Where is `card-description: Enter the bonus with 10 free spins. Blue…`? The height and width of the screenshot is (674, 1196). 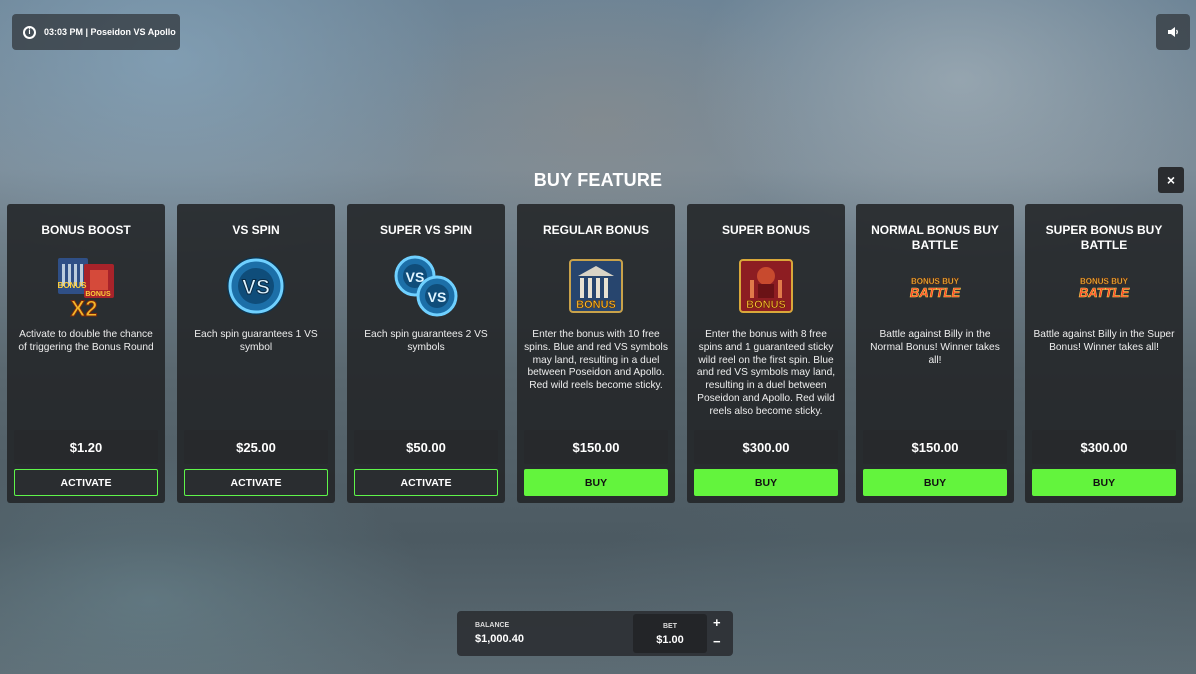
card-description: Enter the bonus with 10 free spins. Blue… is located at coordinates (596, 360).